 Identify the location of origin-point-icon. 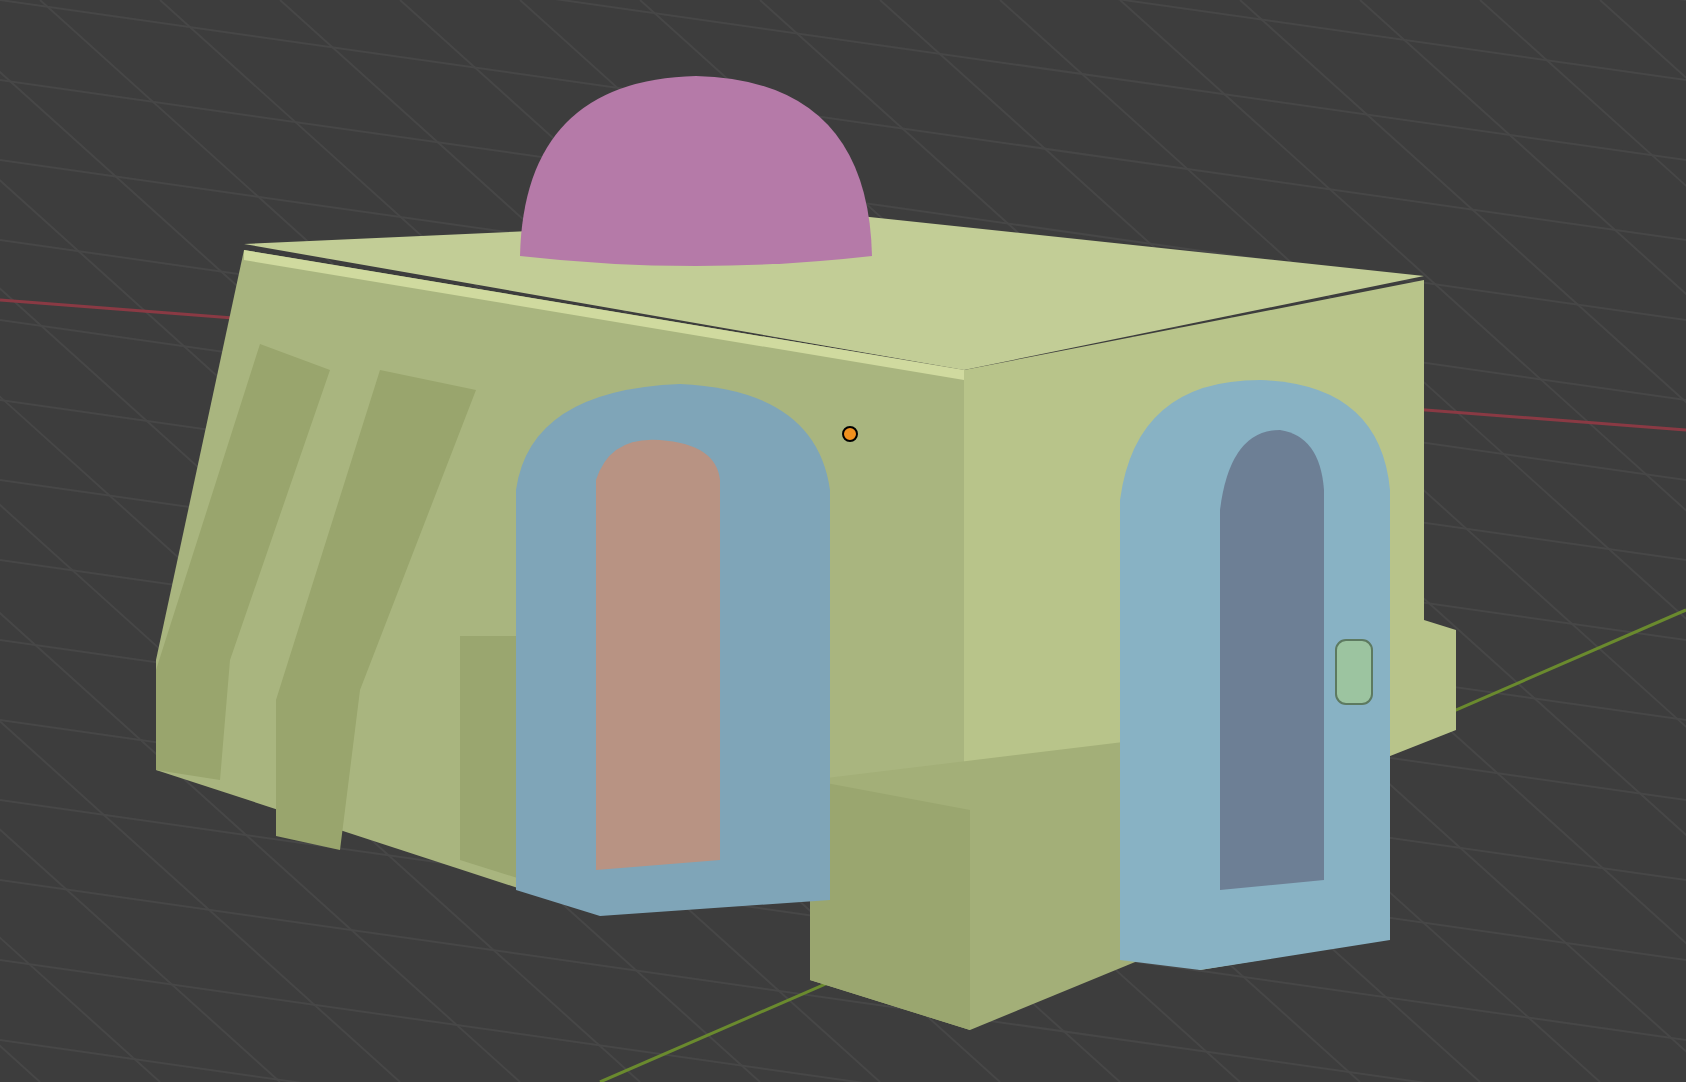
(850, 434).